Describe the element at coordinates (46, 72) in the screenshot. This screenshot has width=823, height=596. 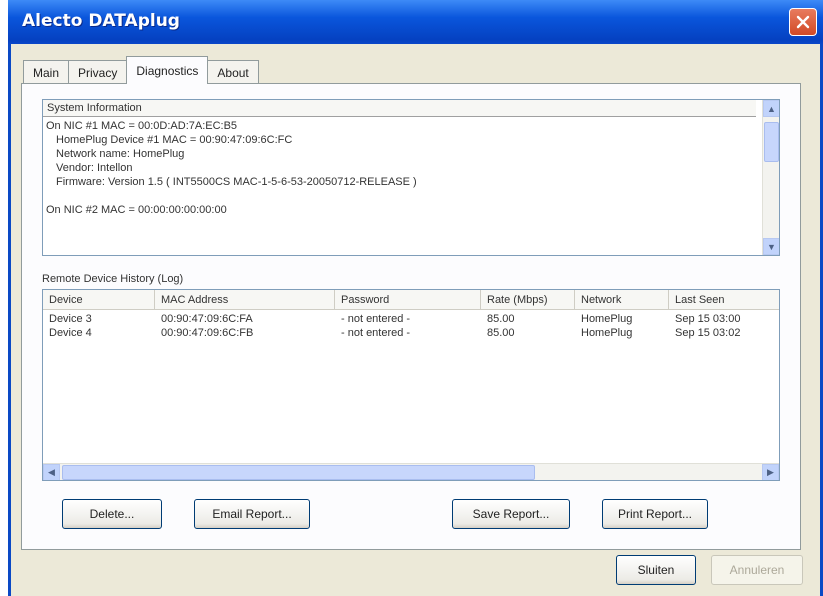
I see `tab-main: Main` at that location.